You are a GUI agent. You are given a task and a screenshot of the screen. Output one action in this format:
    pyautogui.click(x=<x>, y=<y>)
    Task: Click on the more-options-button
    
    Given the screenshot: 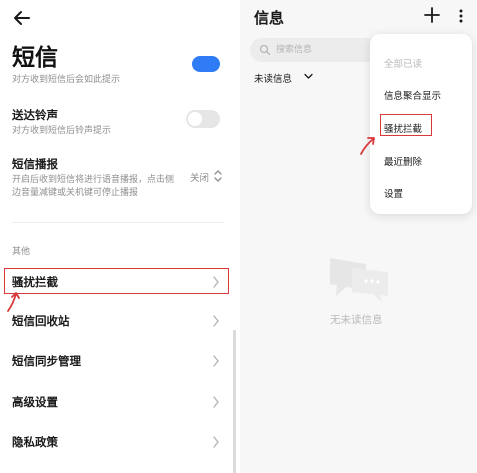 What is the action you would take?
    pyautogui.click(x=461, y=16)
    